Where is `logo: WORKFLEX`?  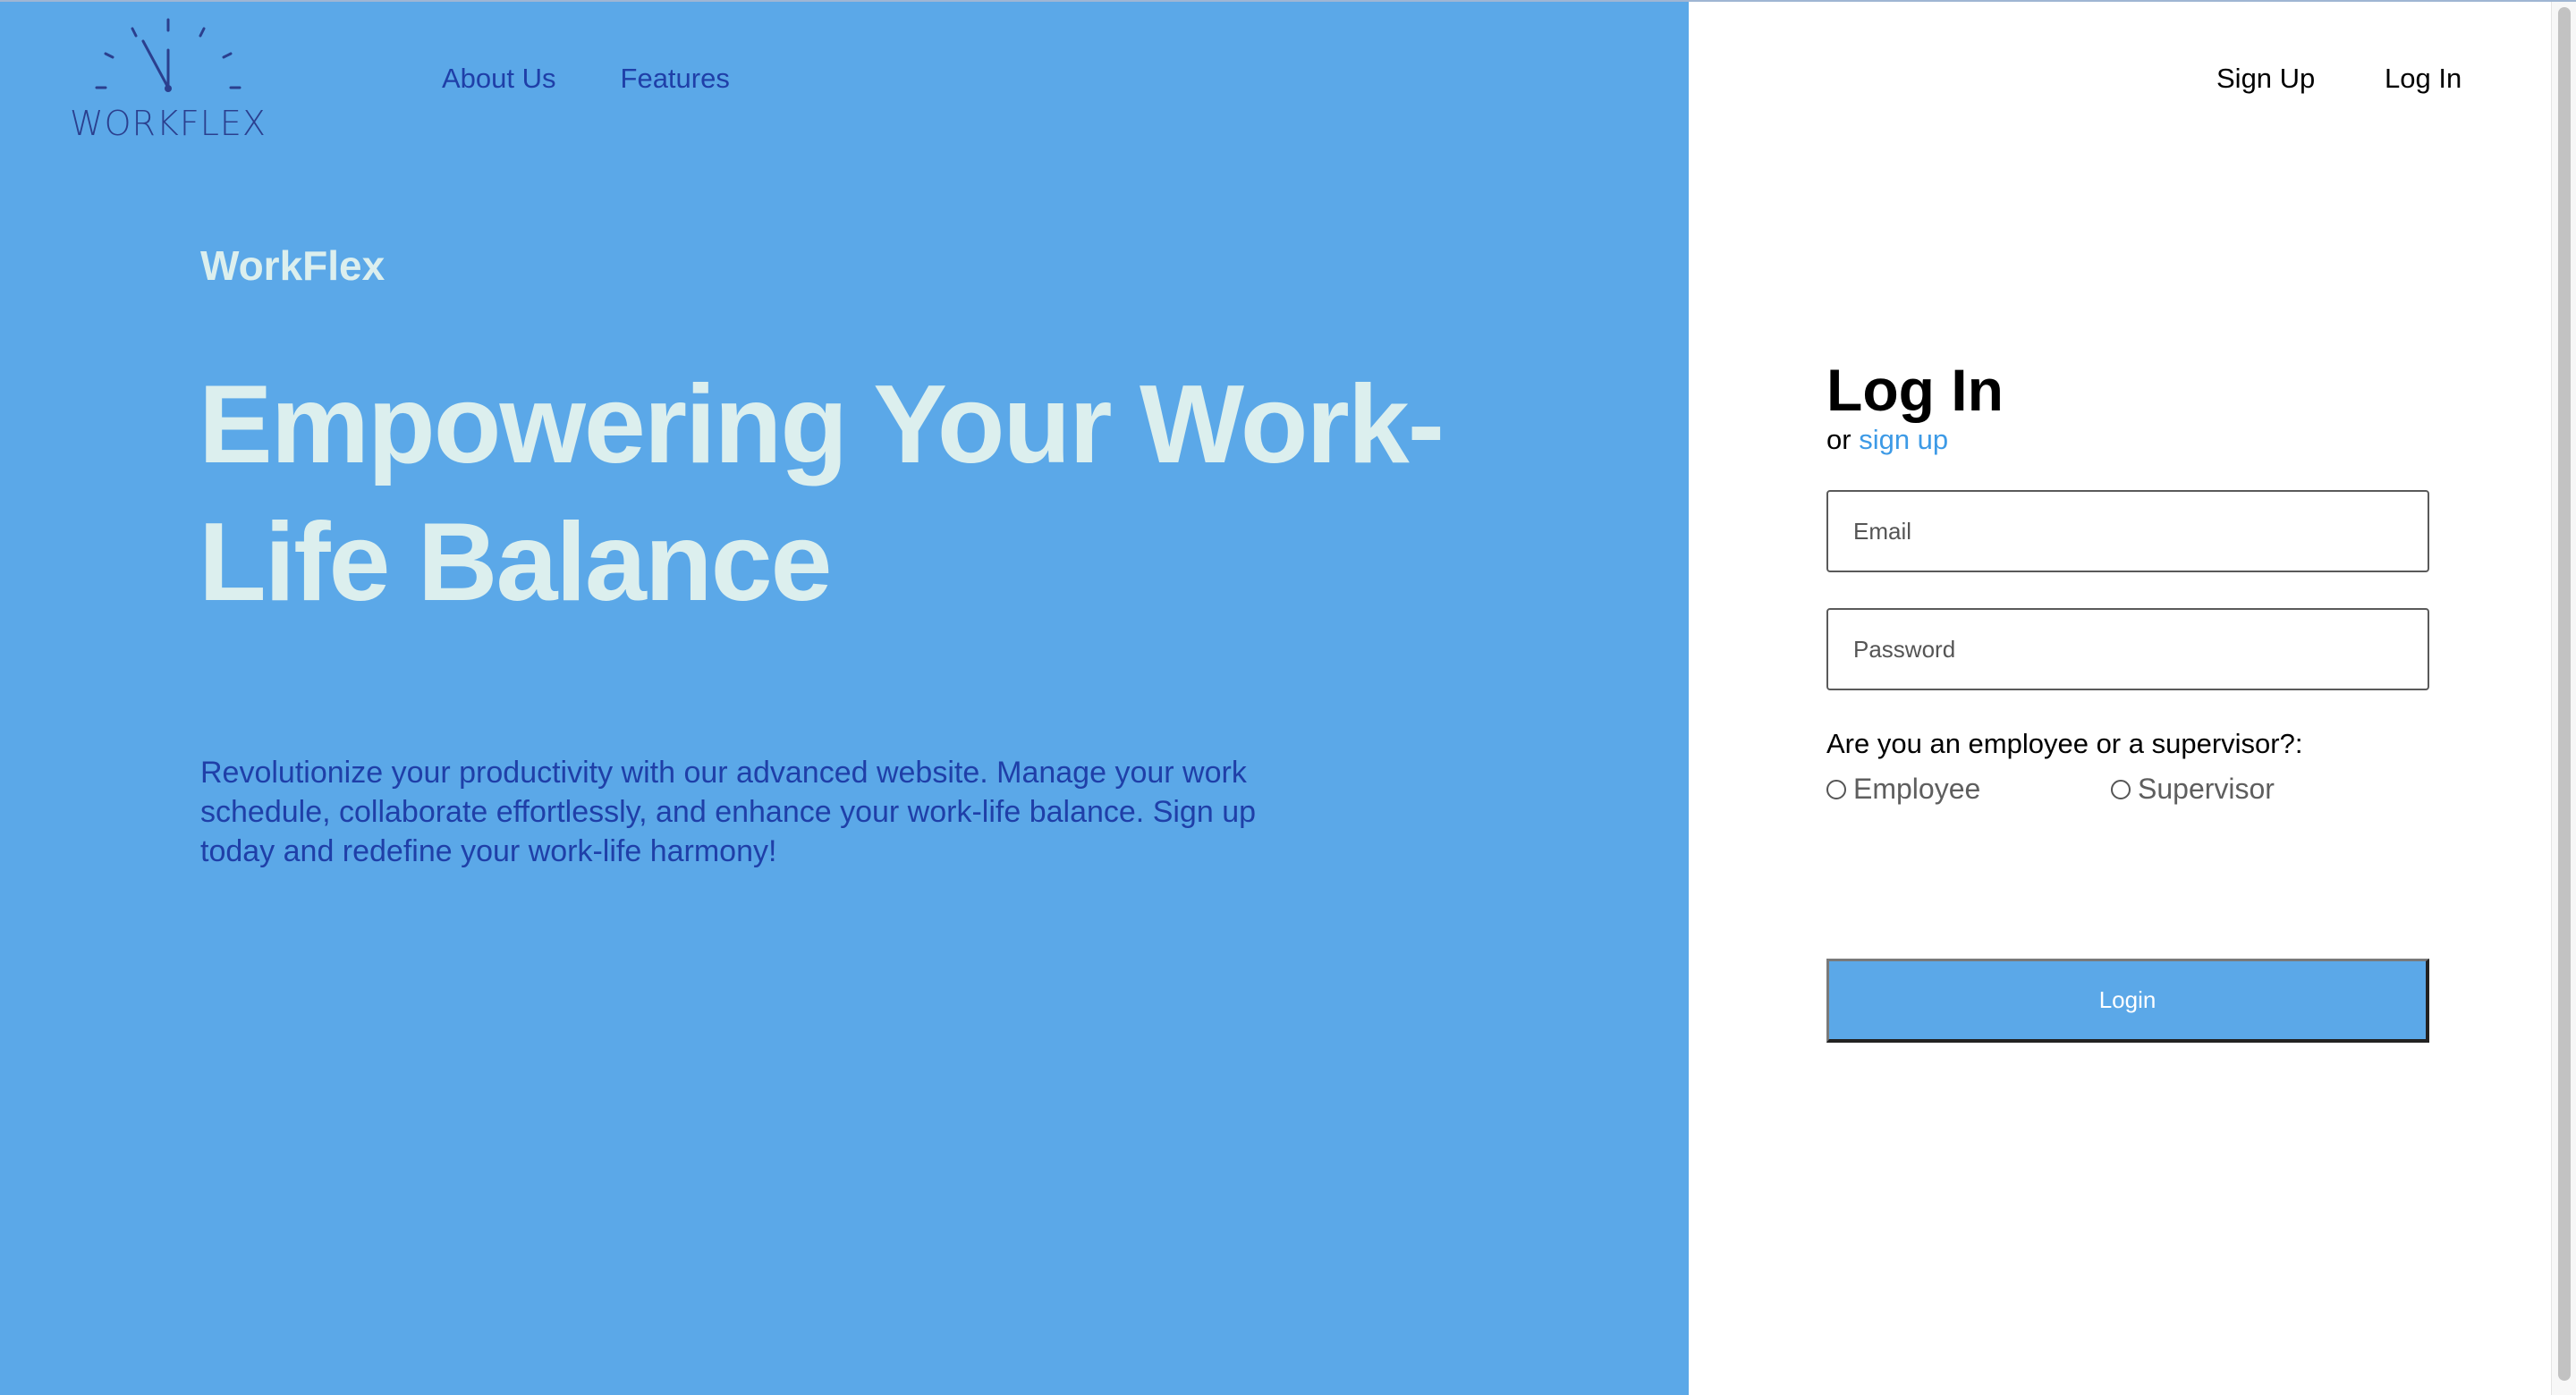 logo: WORKFLEX is located at coordinates (168, 81).